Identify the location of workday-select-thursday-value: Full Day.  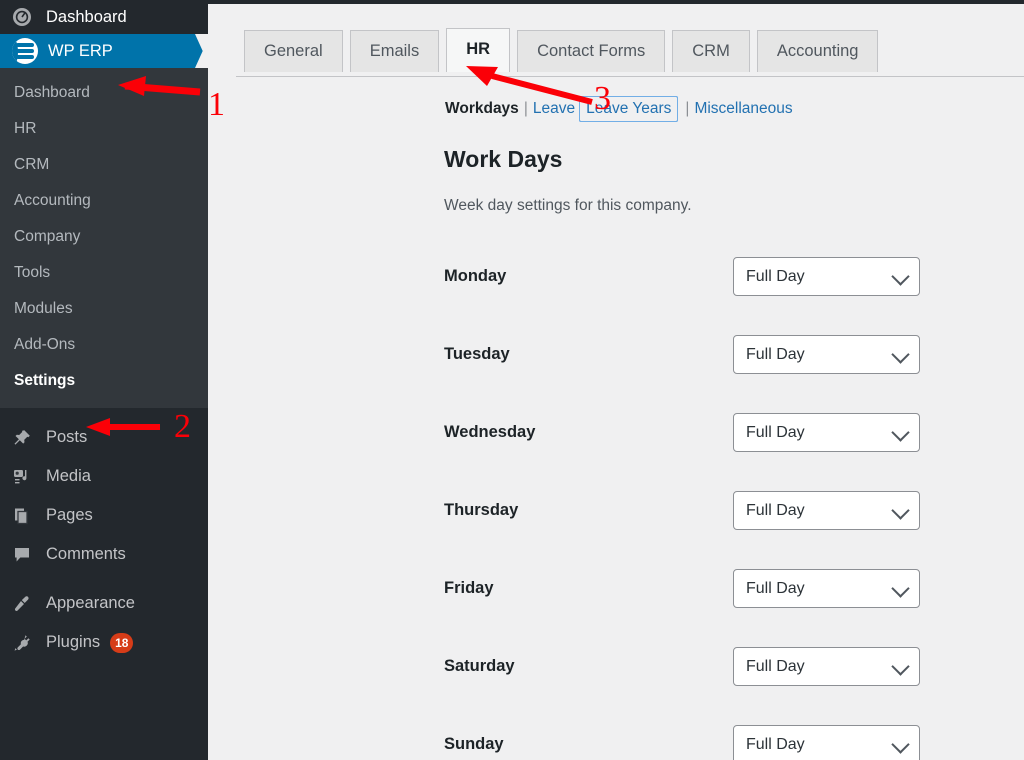
(775, 510).